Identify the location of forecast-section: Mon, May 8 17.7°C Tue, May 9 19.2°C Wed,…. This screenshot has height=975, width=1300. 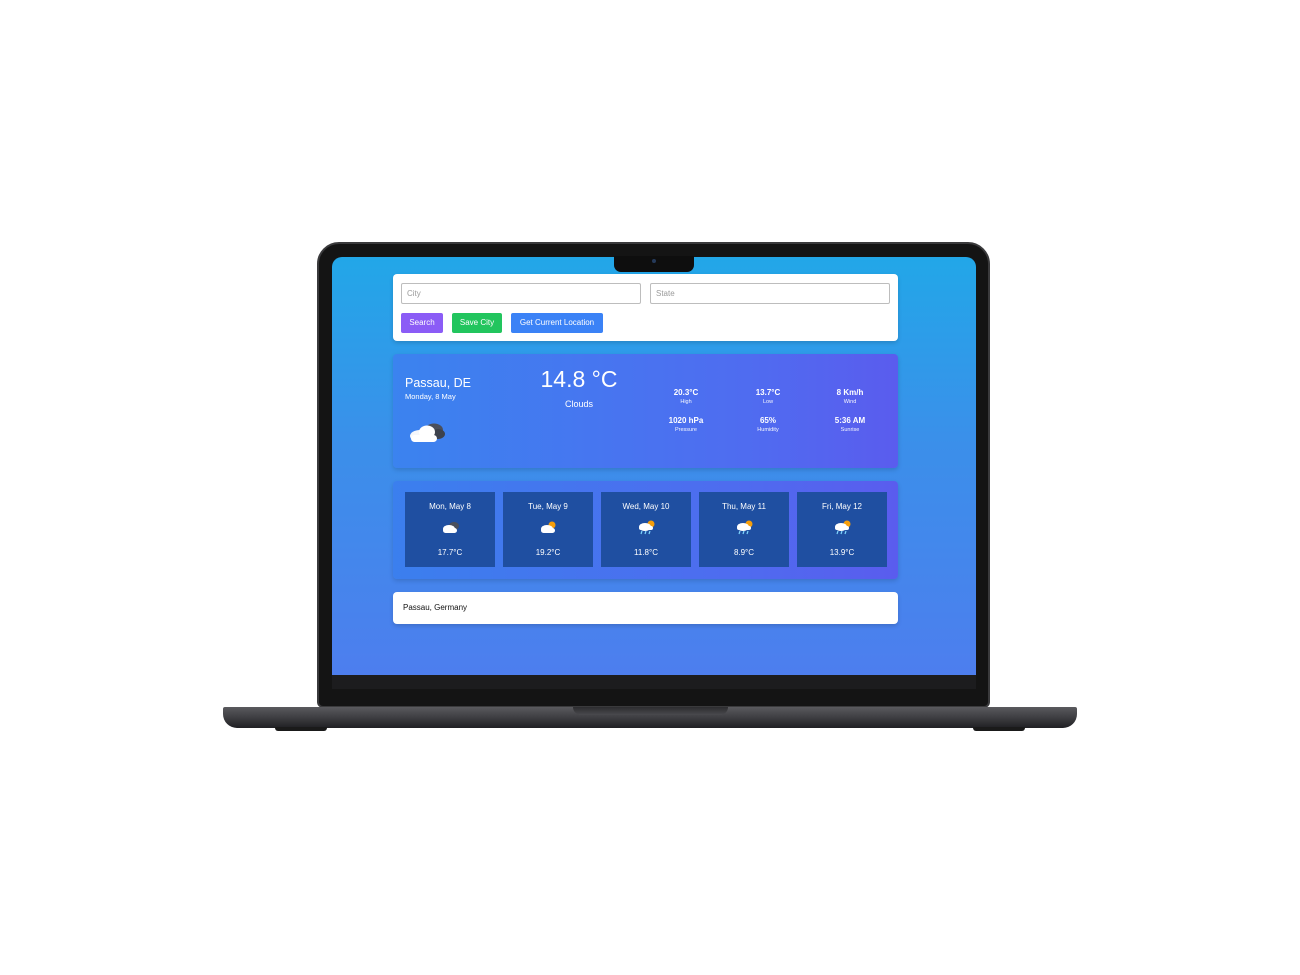
(645, 530).